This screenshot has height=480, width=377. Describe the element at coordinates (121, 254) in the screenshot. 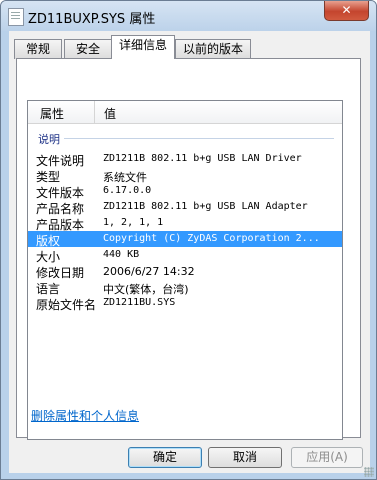

I see `row-value: 440 KB` at that location.